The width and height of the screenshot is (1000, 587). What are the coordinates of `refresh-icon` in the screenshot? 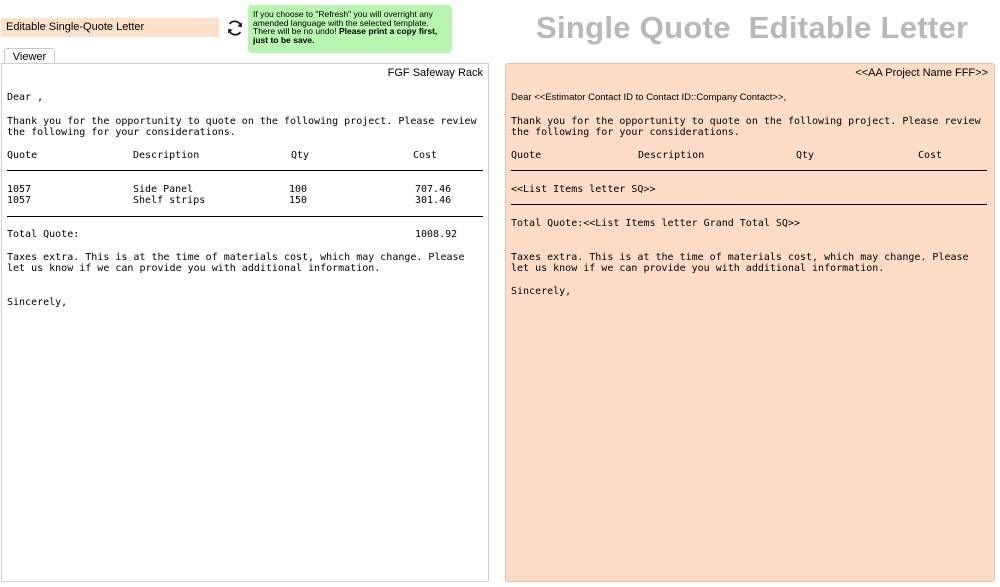 It's located at (235, 28).